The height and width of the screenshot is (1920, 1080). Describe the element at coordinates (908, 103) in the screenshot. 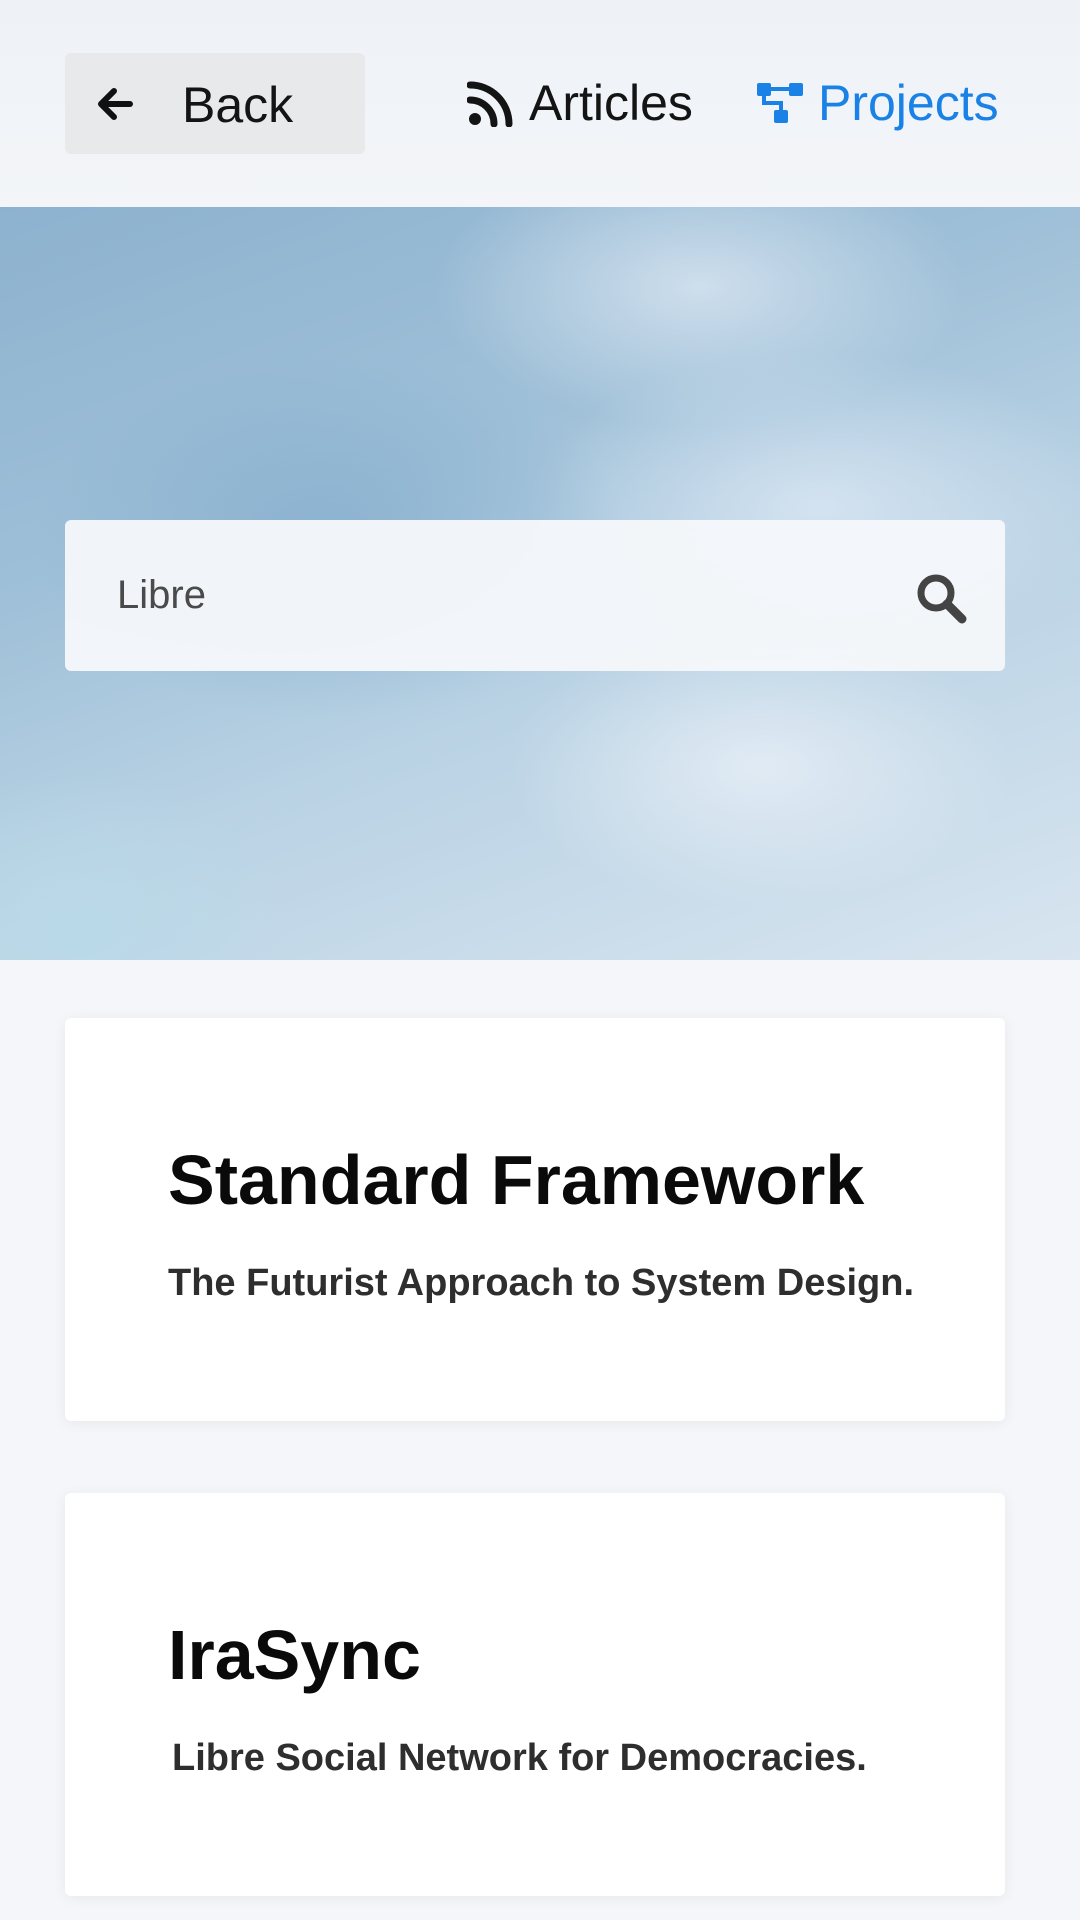

I see `nav-link-projects-label: Projects` at that location.